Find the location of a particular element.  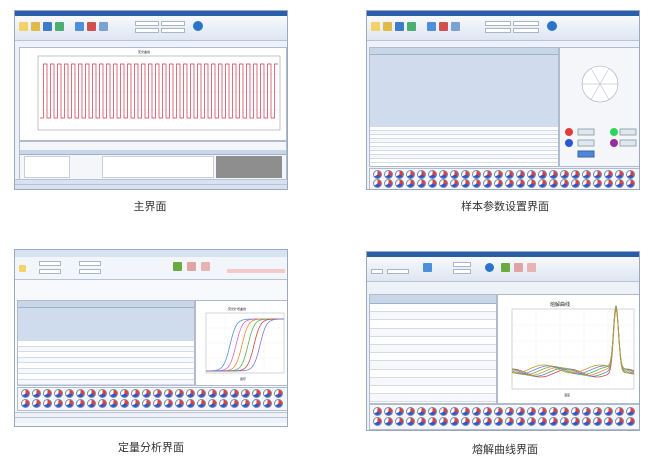

export-icon is located at coordinates (411, 26).